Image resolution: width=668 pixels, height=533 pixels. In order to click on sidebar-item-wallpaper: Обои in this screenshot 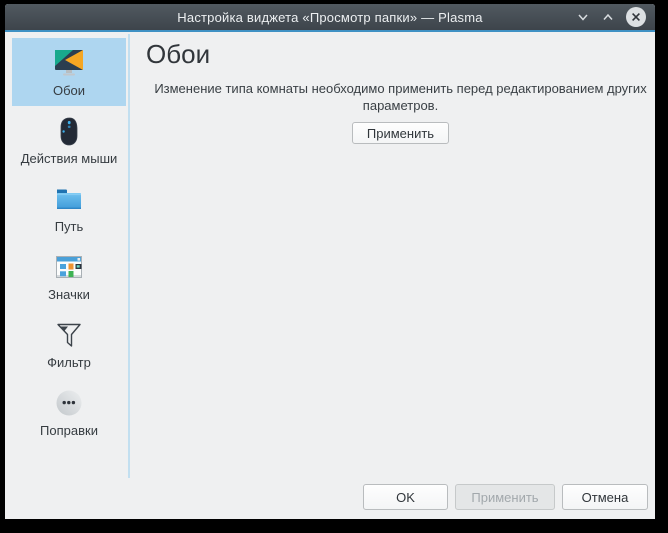, I will do `click(69, 72)`.